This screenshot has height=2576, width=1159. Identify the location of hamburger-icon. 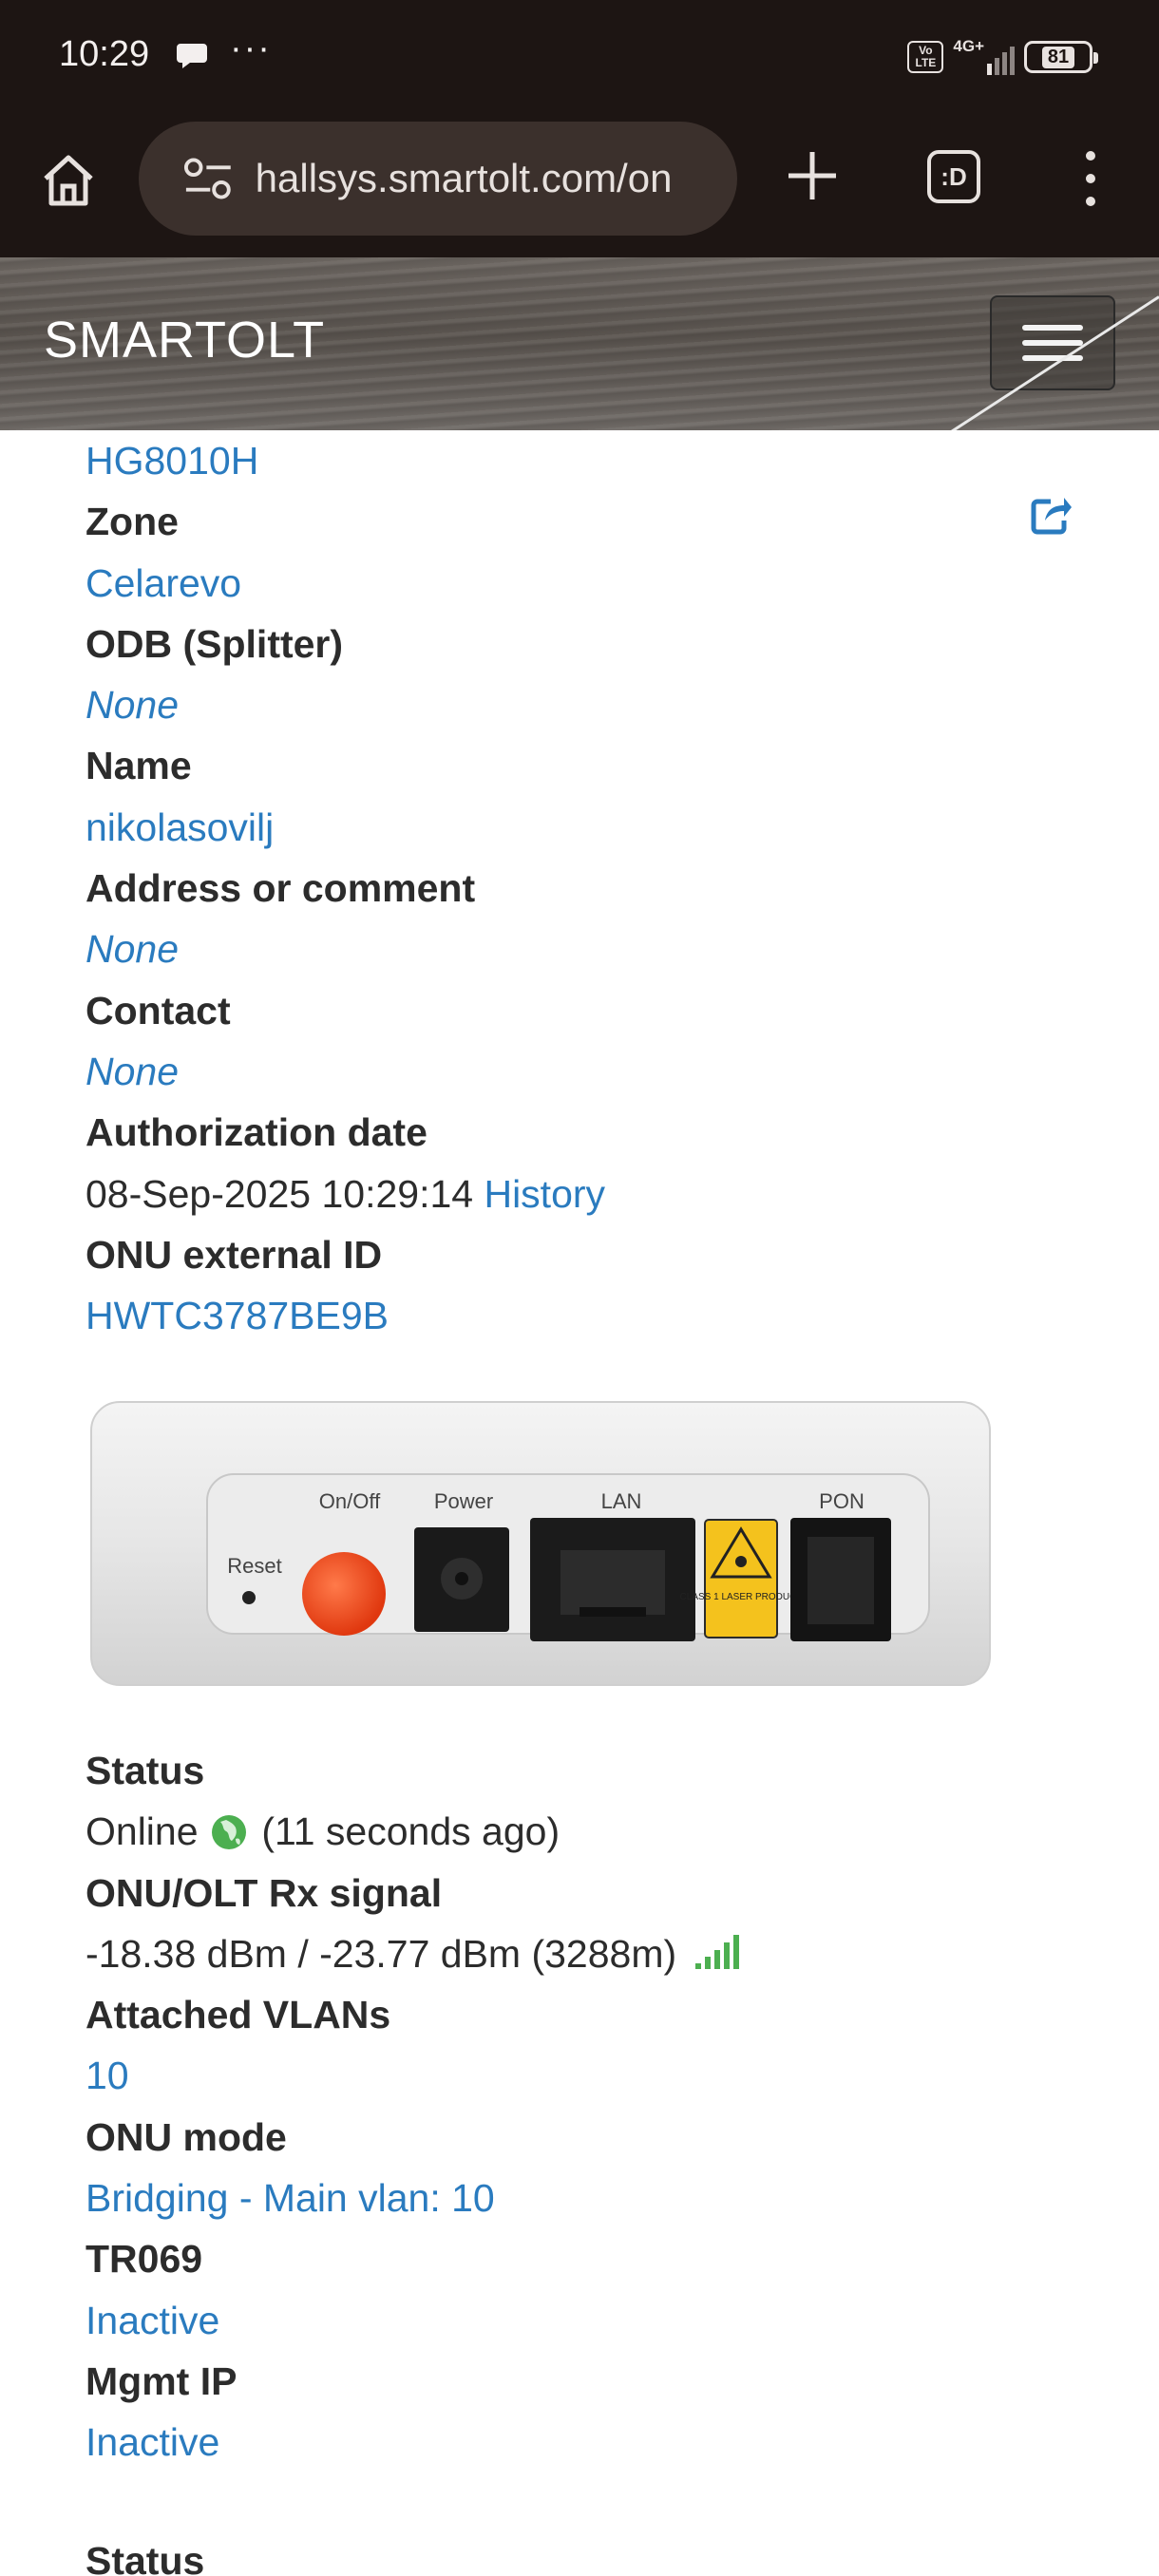
(1052, 328).